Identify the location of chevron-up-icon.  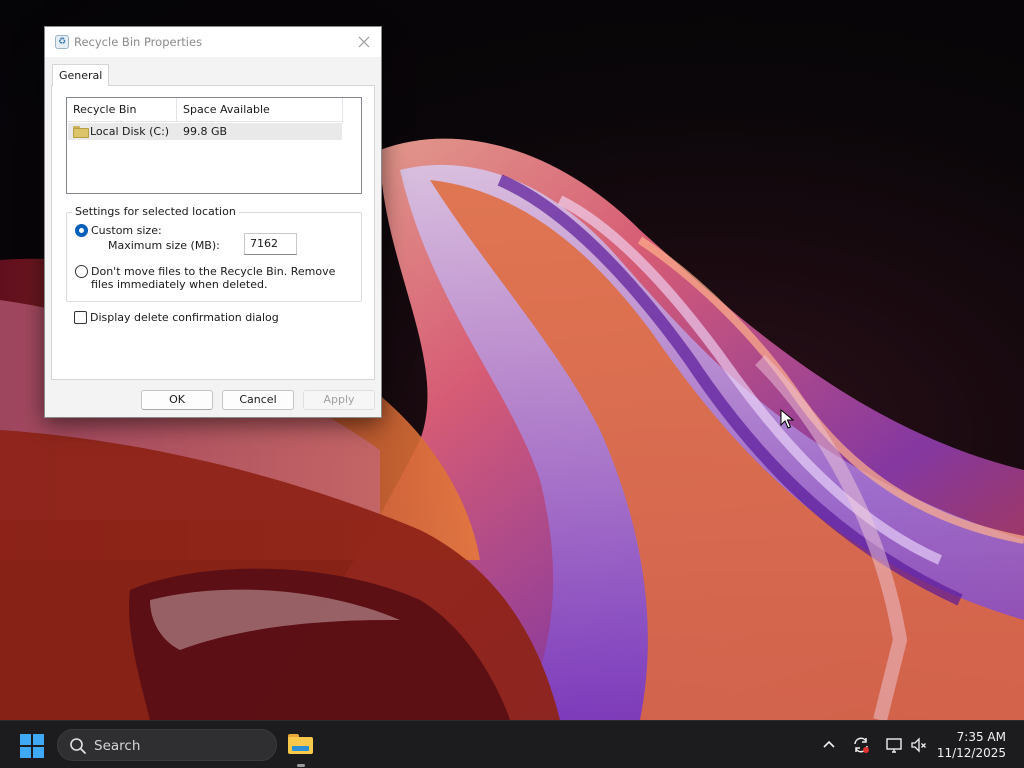
(829, 745).